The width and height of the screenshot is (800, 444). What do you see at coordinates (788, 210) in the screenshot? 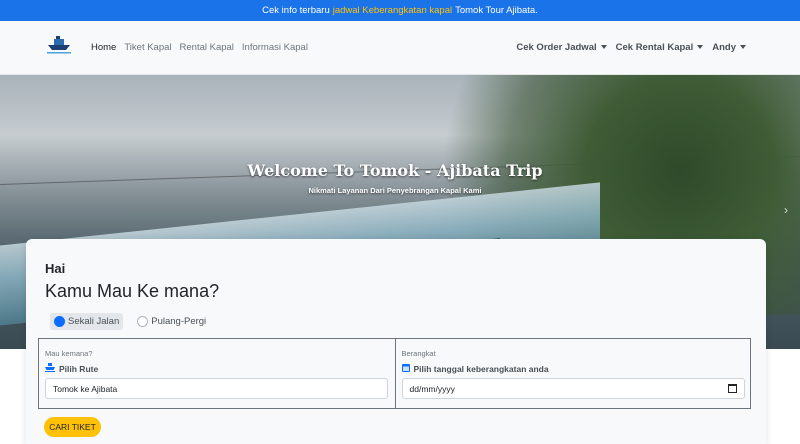
I see `carousel-next-icon: ›` at bounding box center [788, 210].